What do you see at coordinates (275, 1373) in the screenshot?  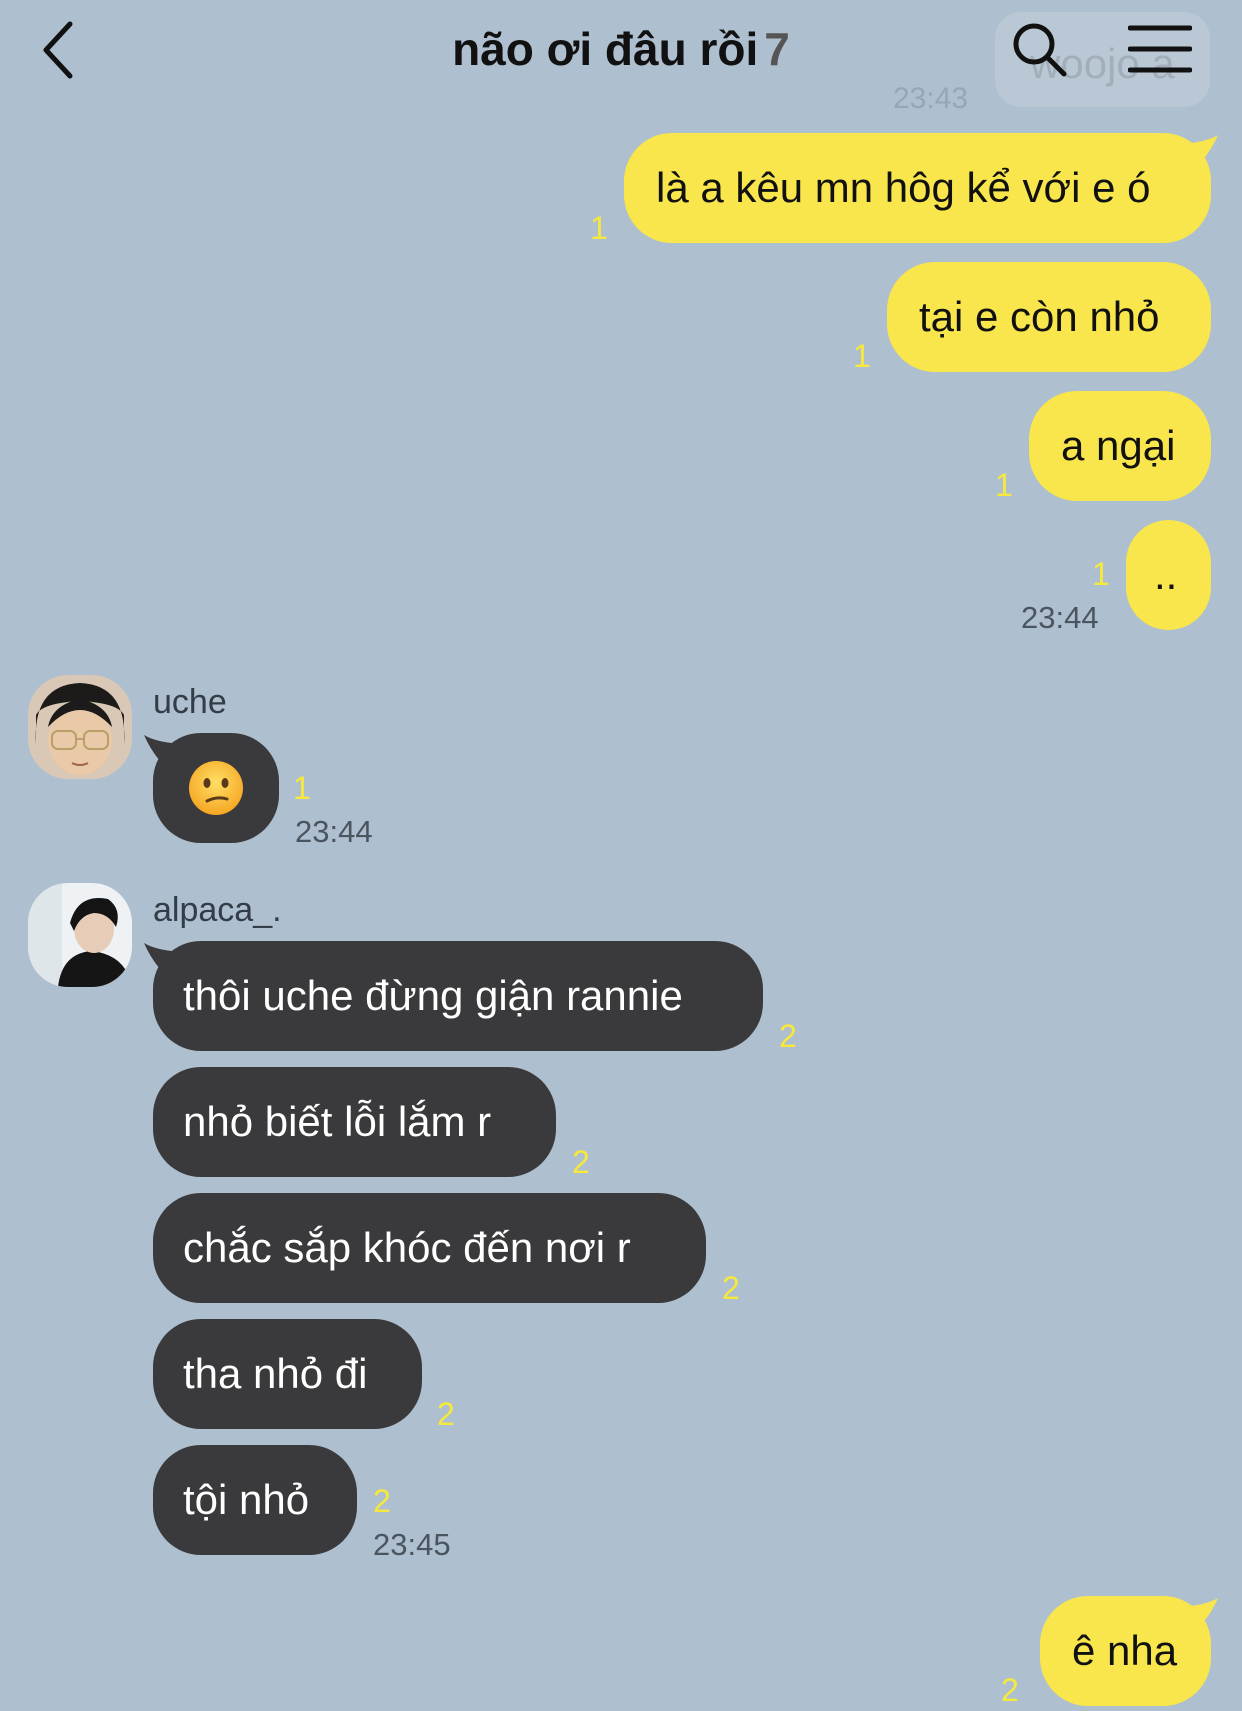 I see `message-text: tha nhỏ đi` at bounding box center [275, 1373].